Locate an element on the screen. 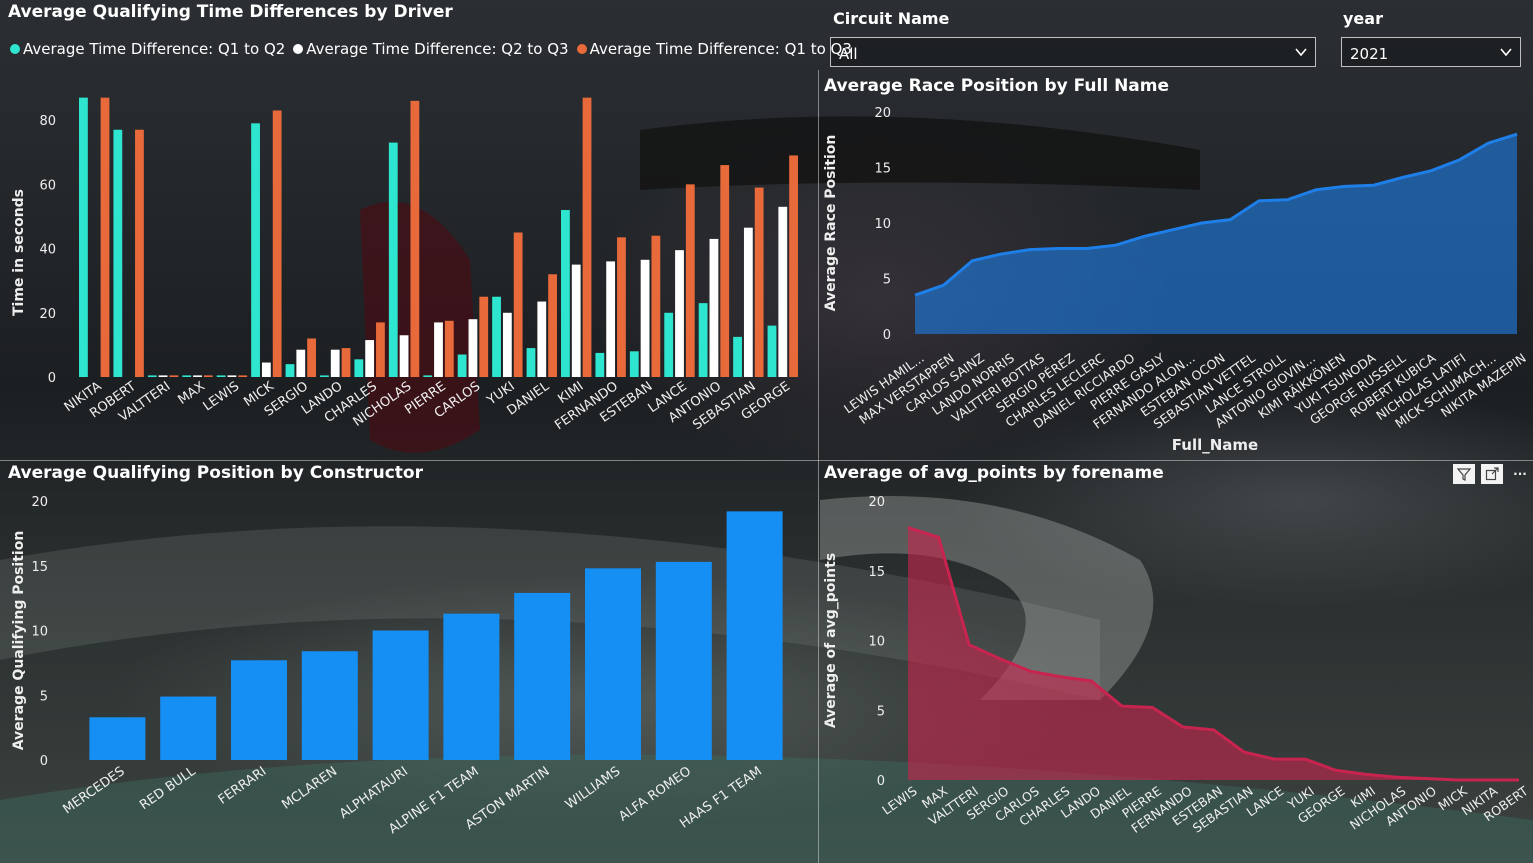 This screenshot has width=1533, height=863. chevron-down-icon is located at coordinates (1301, 52).